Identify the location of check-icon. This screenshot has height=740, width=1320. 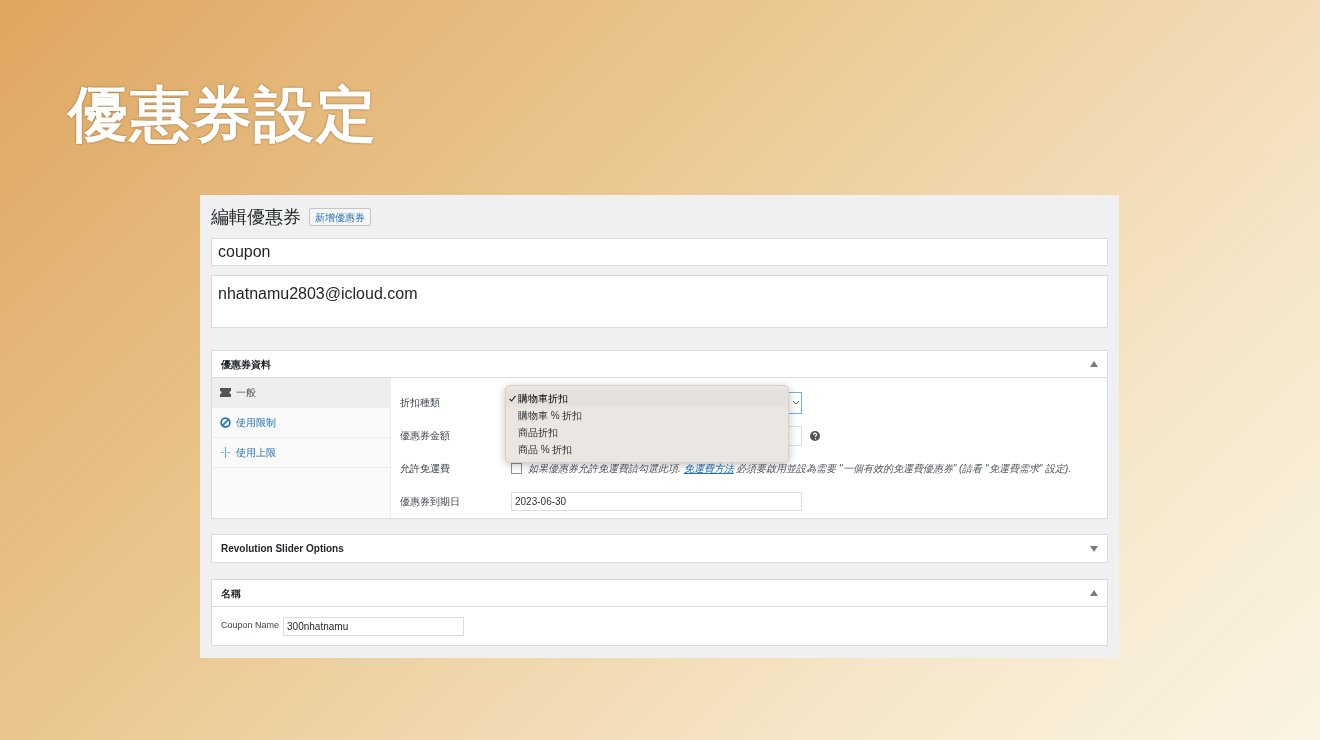
(512, 398).